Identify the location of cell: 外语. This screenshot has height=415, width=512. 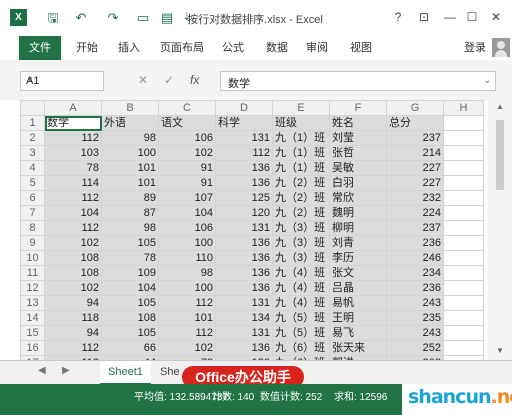
(130, 123).